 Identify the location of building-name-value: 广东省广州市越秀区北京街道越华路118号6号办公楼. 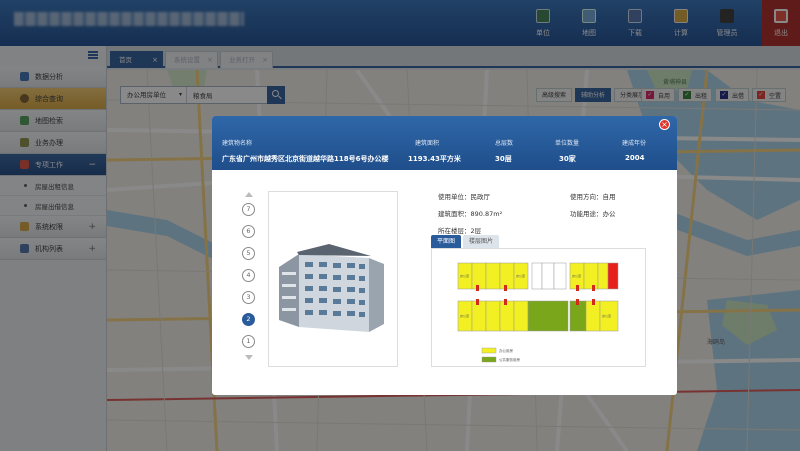
(305, 159).